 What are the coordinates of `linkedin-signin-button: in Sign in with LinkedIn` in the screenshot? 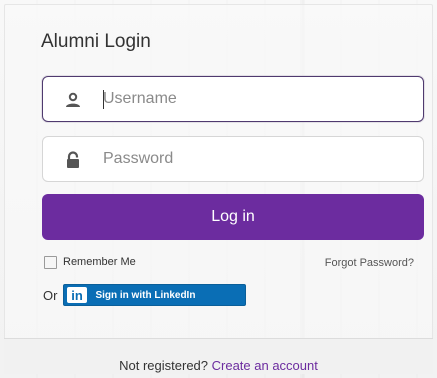 It's located at (155, 295).